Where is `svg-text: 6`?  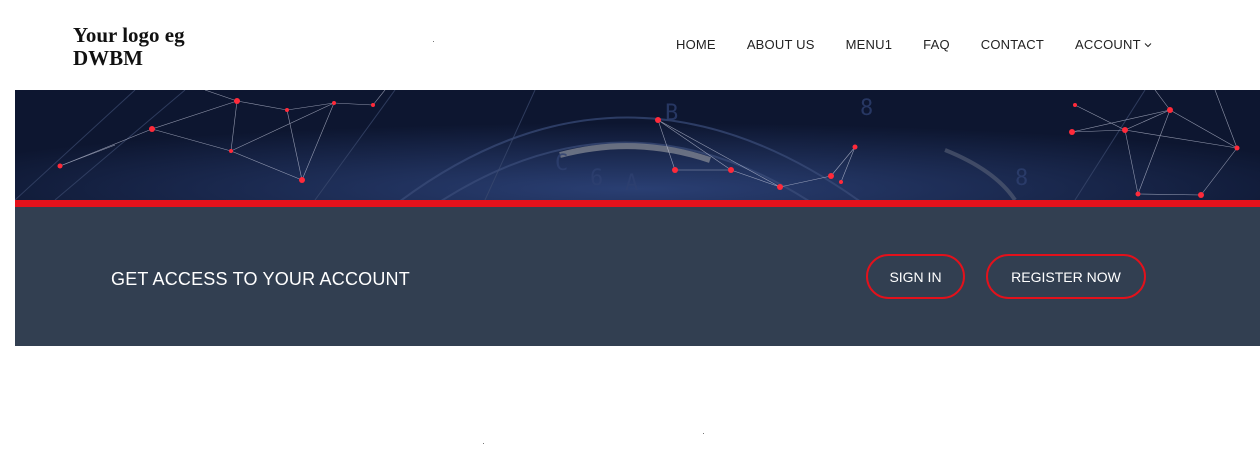 svg-text: 6 is located at coordinates (596, 178).